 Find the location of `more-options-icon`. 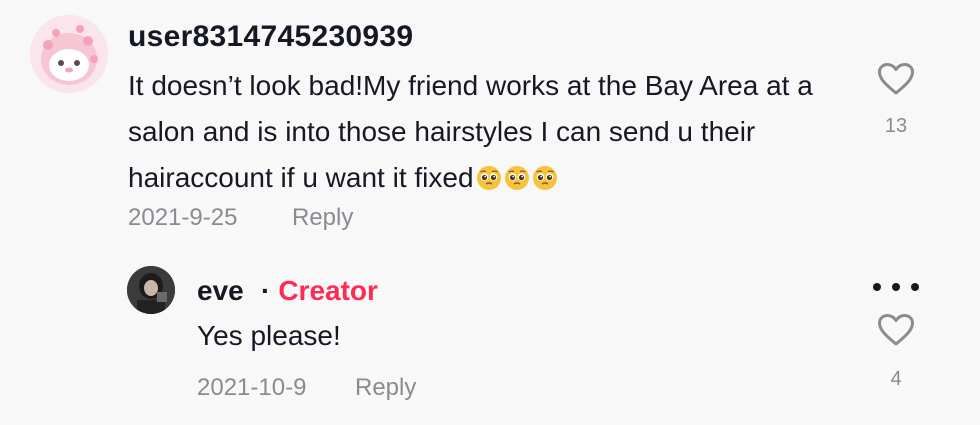

more-options-icon is located at coordinates (896, 287).